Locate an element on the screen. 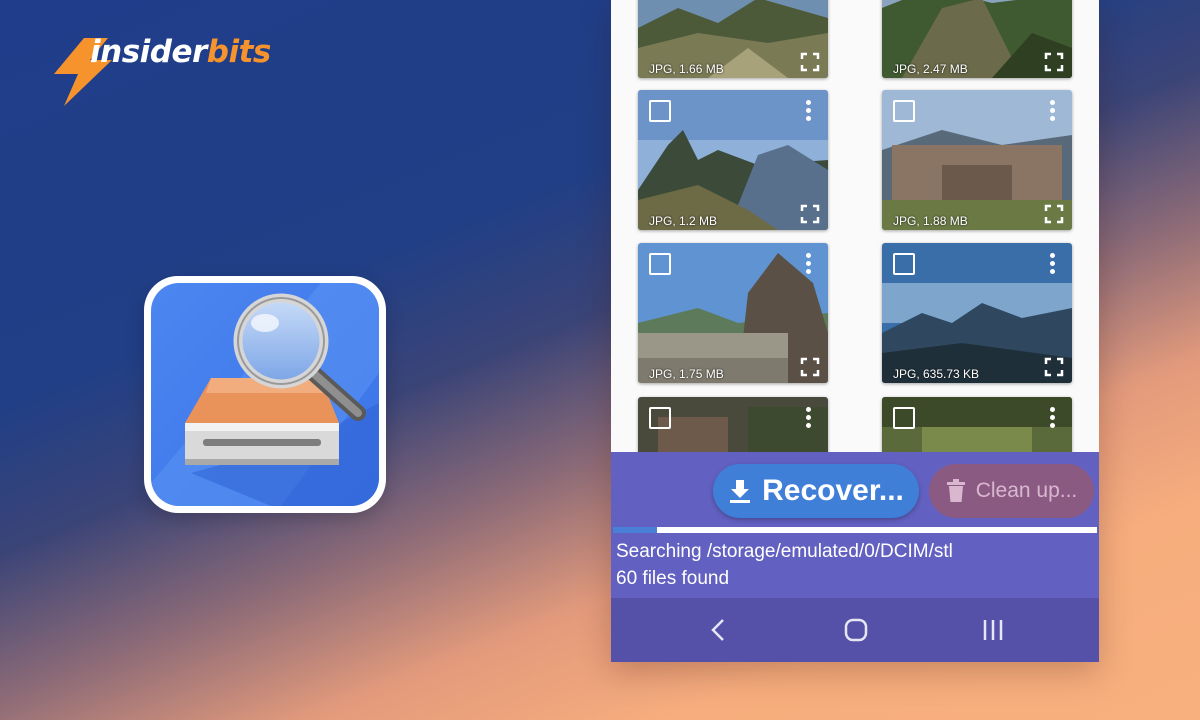 This screenshot has width=1200, height=720. photo-tile: JPG, 1.88 MB is located at coordinates (977, 160).